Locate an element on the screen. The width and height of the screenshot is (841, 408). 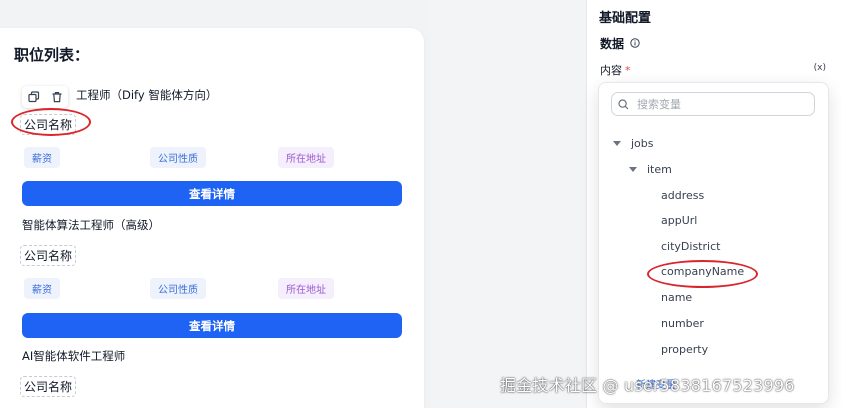
tree-leaf-number: number is located at coordinates (682, 323).